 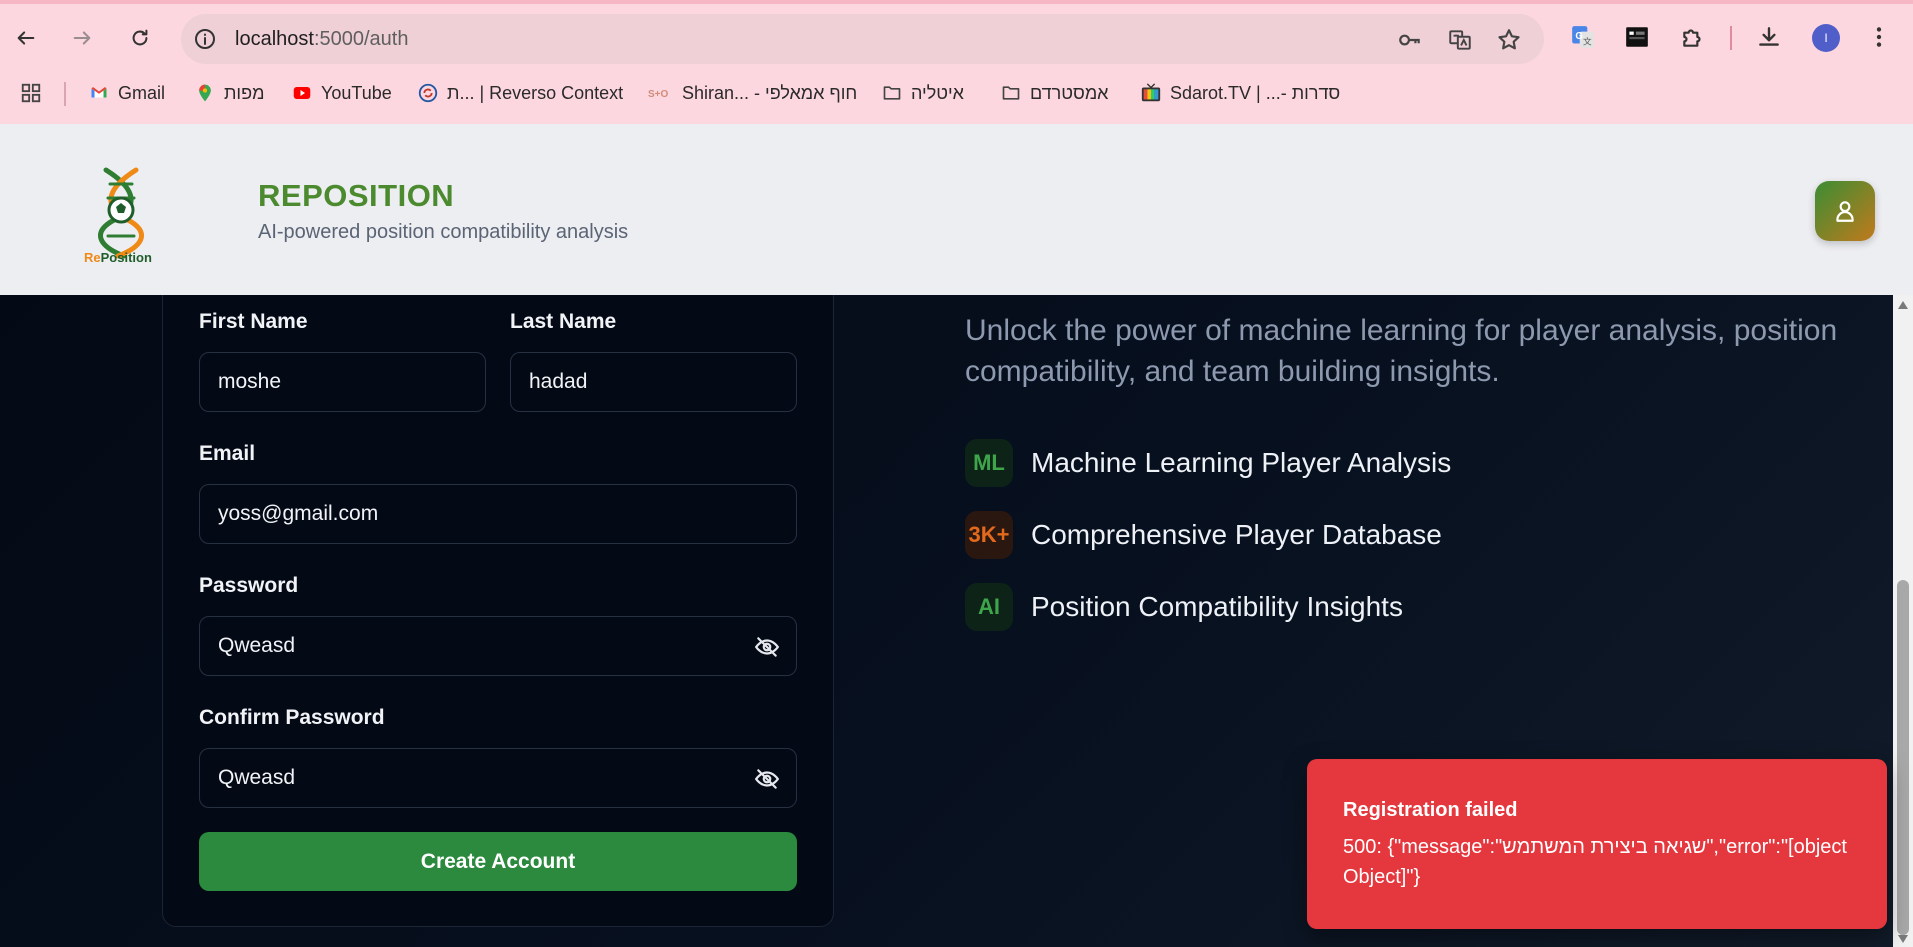 What do you see at coordinates (498, 778) in the screenshot?
I see `confirm-password-field: Qweasd` at bounding box center [498, 778].